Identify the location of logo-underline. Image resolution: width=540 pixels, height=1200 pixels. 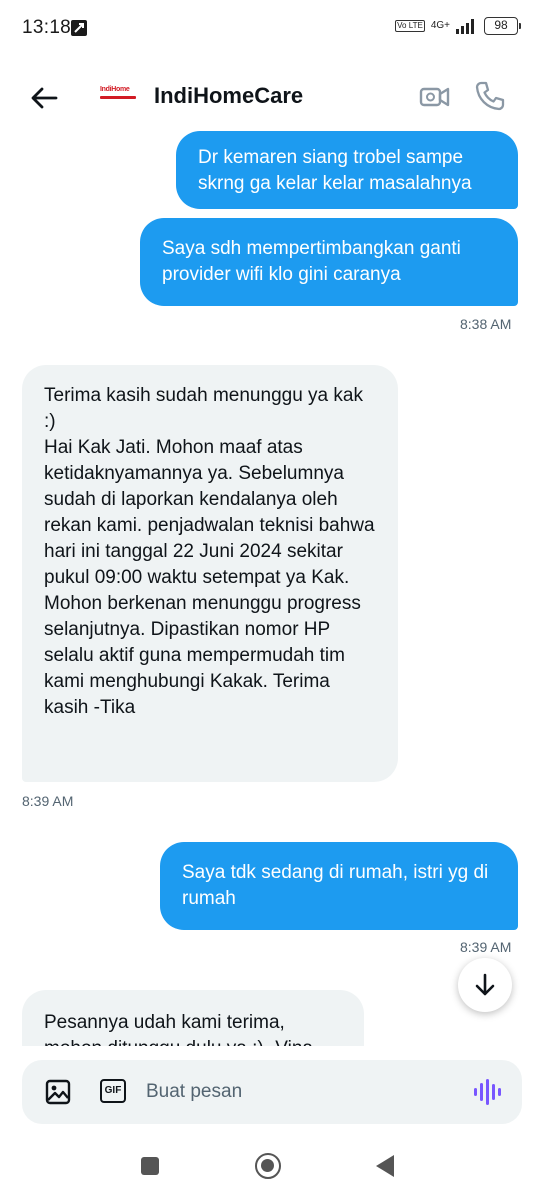
(118, 97).